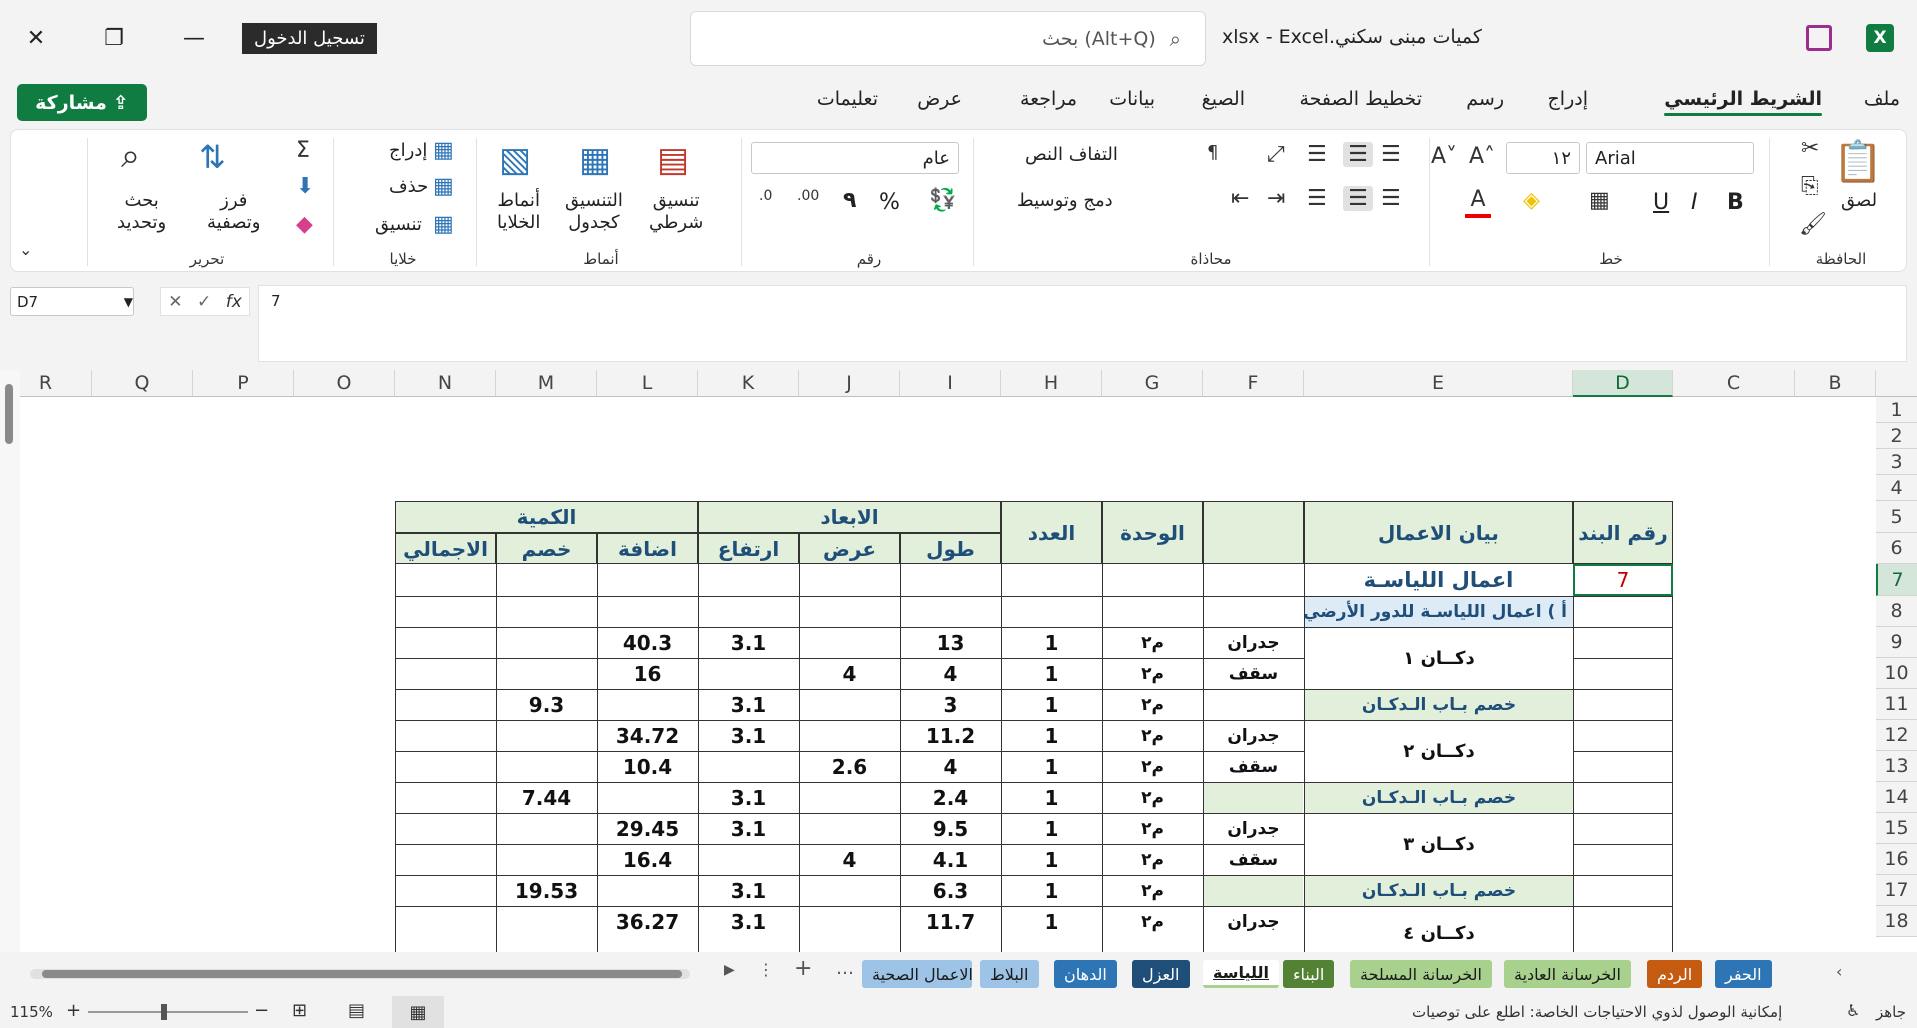  Describe the element at coordinates (1896, 890) in the screenshot. I see `row-header: 17` at that location.